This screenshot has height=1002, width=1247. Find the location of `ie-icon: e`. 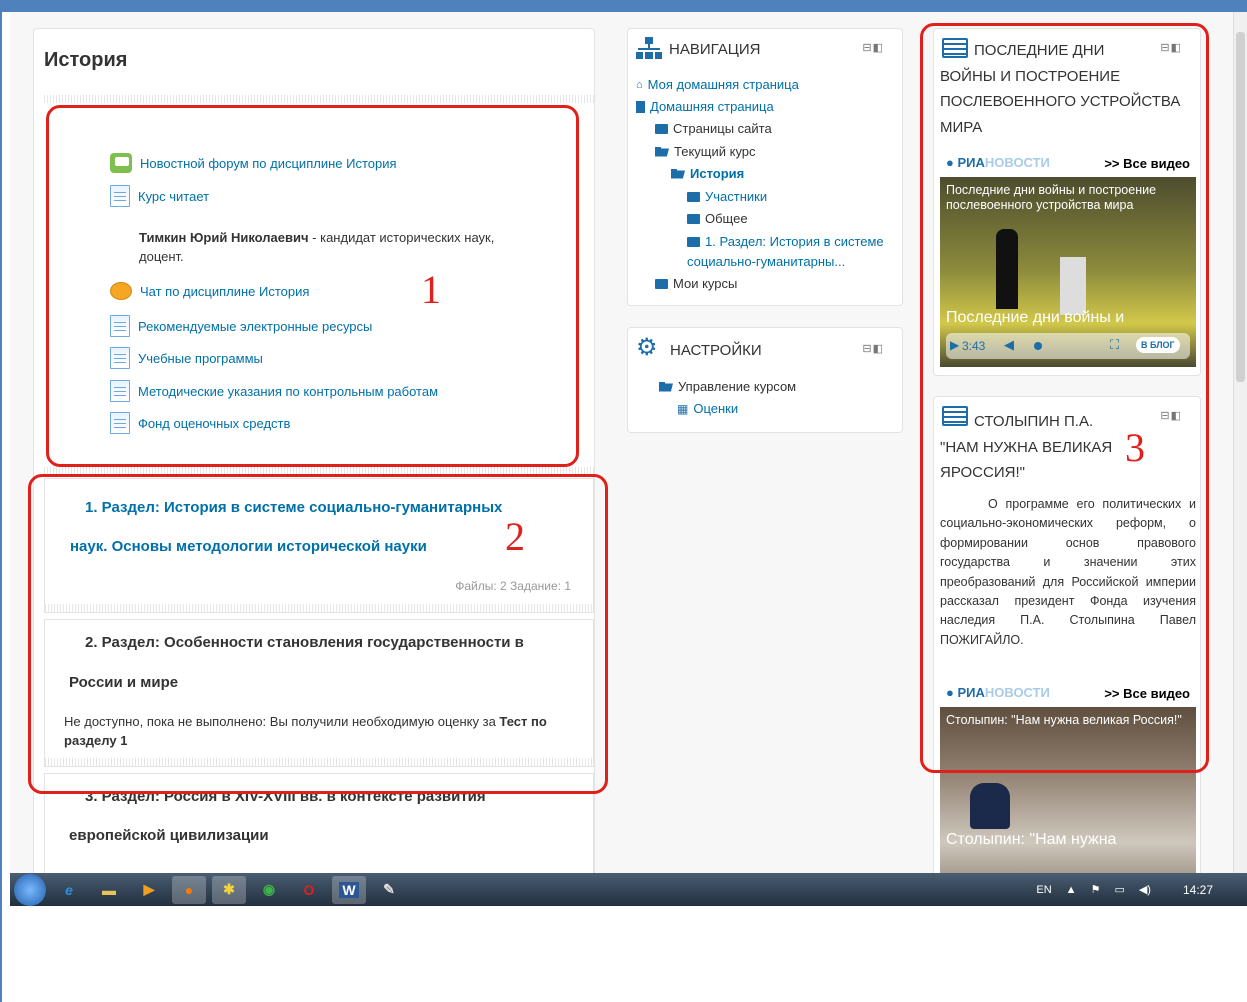

ie-icon: e is located at coordinates (69, 890).